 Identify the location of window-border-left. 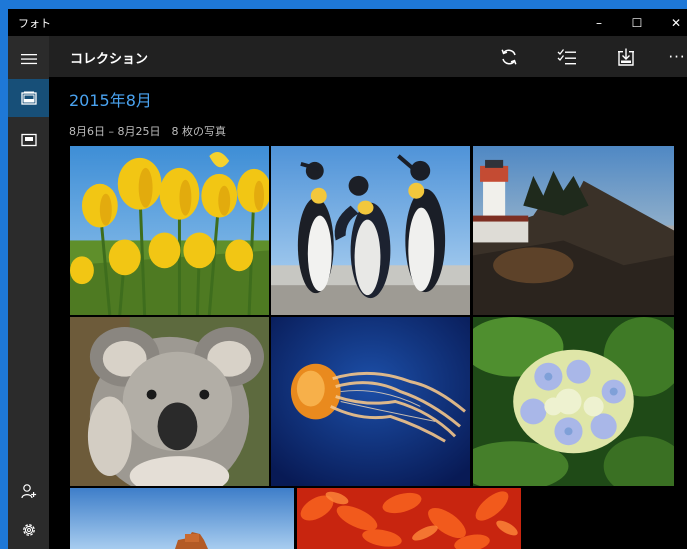
(4, 279).